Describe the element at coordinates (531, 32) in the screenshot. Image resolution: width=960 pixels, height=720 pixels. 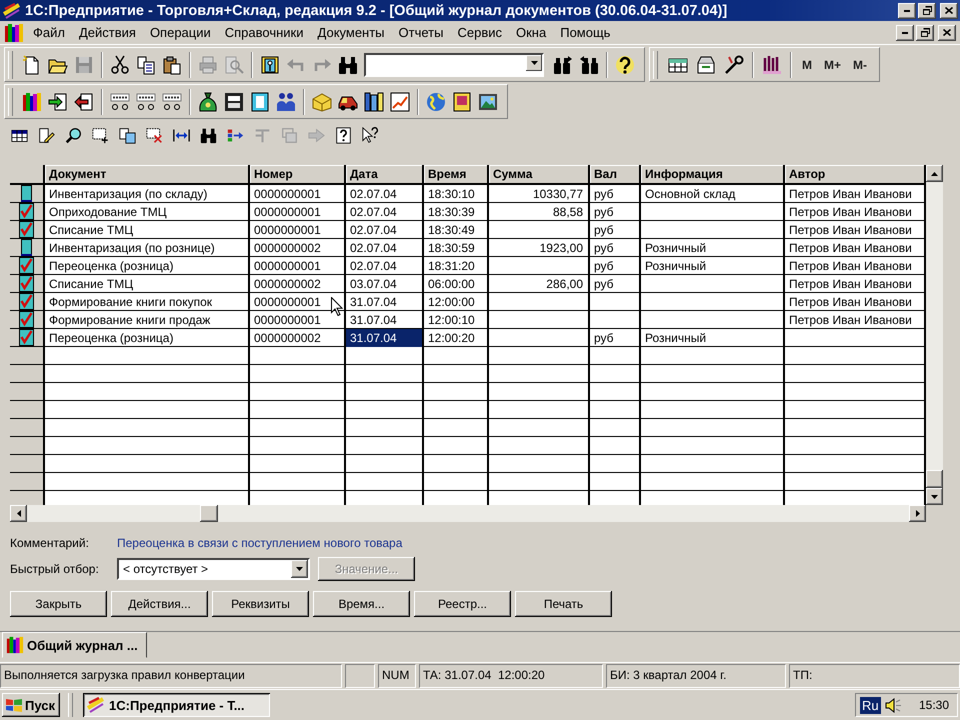
I see `menu-item: Окна` at that location.